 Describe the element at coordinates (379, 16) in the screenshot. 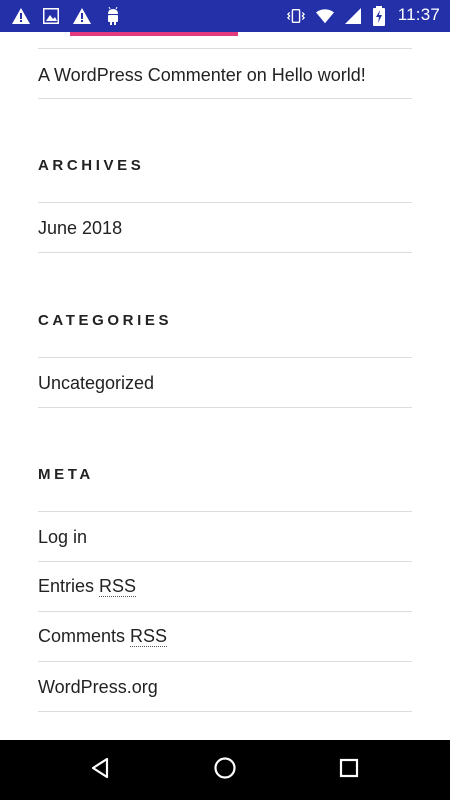

I see `battery-charging-icon` at that location.